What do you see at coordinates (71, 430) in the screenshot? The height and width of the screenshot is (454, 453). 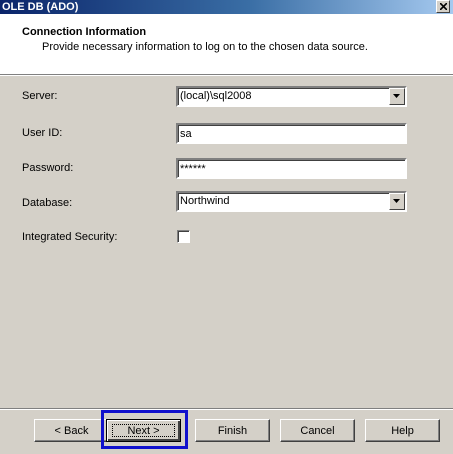 I see `back-button: < Back` at bounding box center [71, 430].